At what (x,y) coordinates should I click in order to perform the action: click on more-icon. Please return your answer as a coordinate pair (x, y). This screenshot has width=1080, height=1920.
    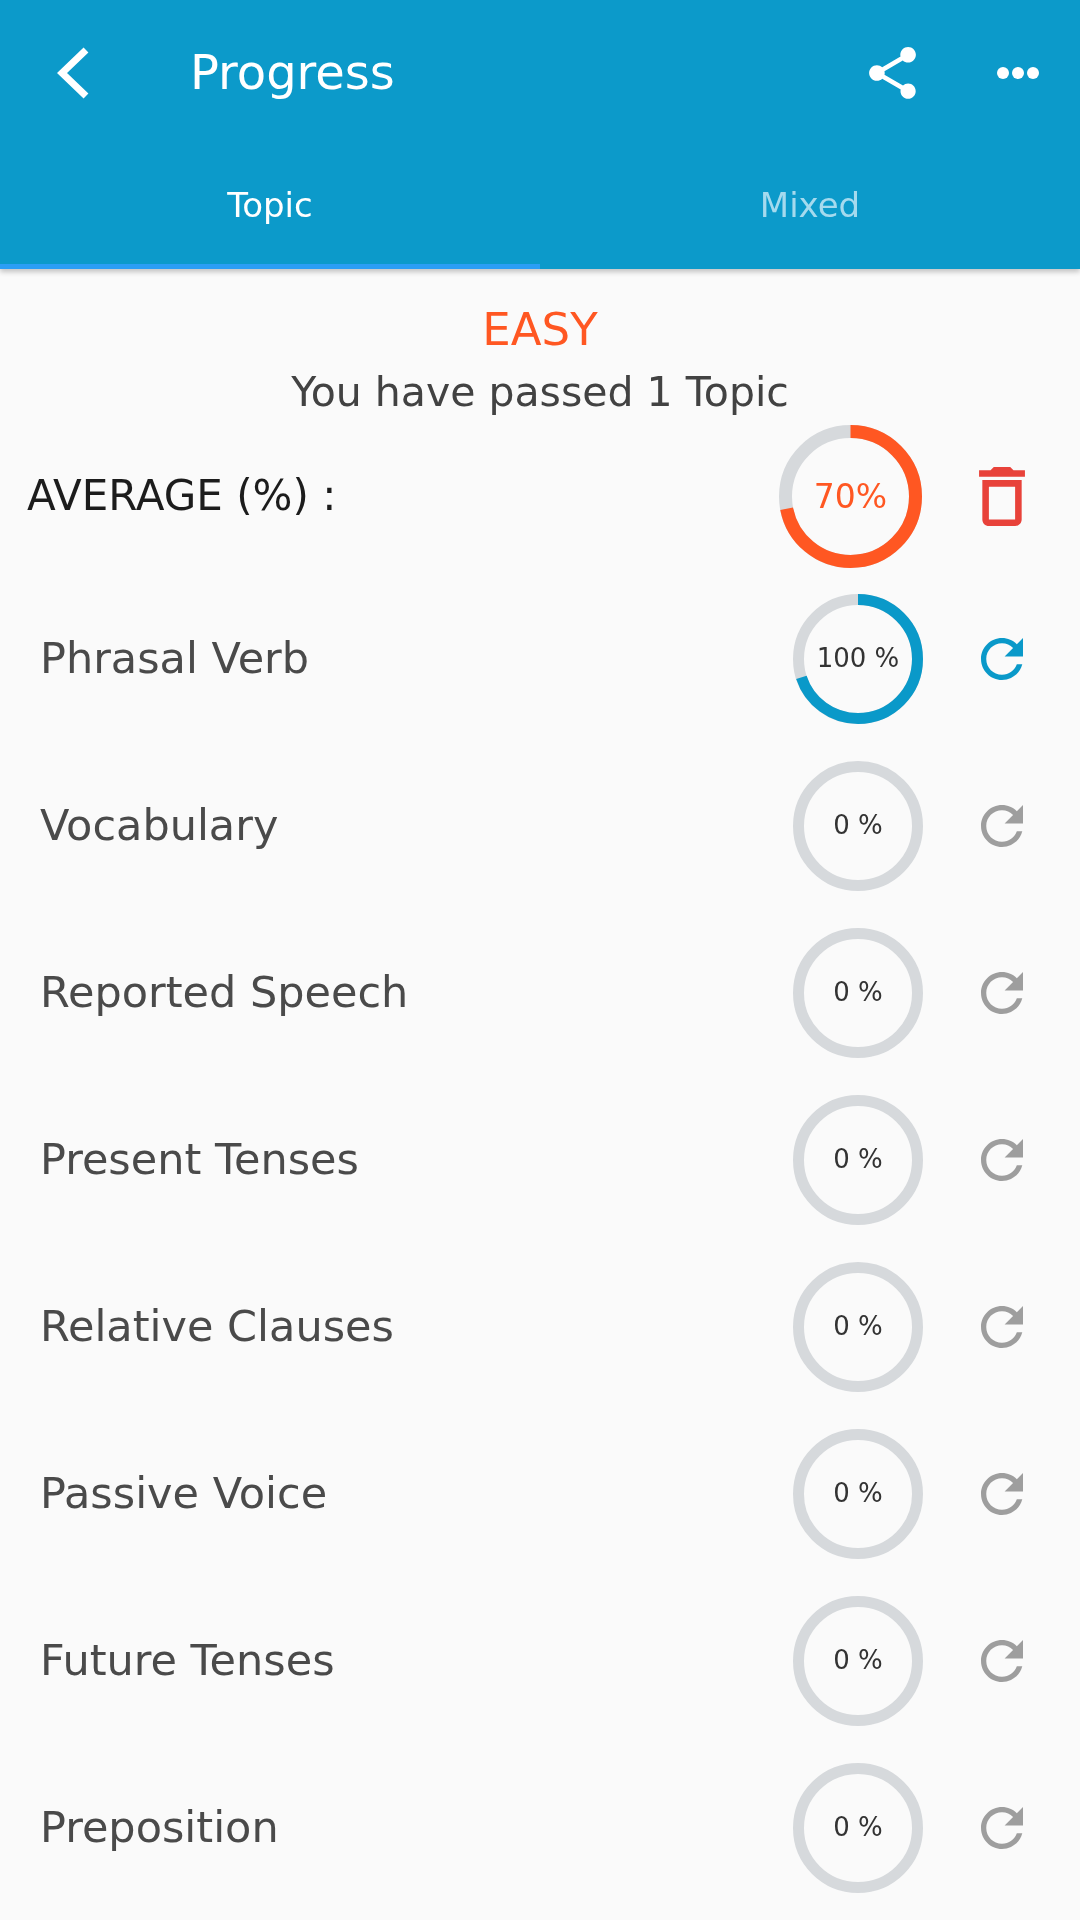
    Looking at the image, I should click on (1018, 72).